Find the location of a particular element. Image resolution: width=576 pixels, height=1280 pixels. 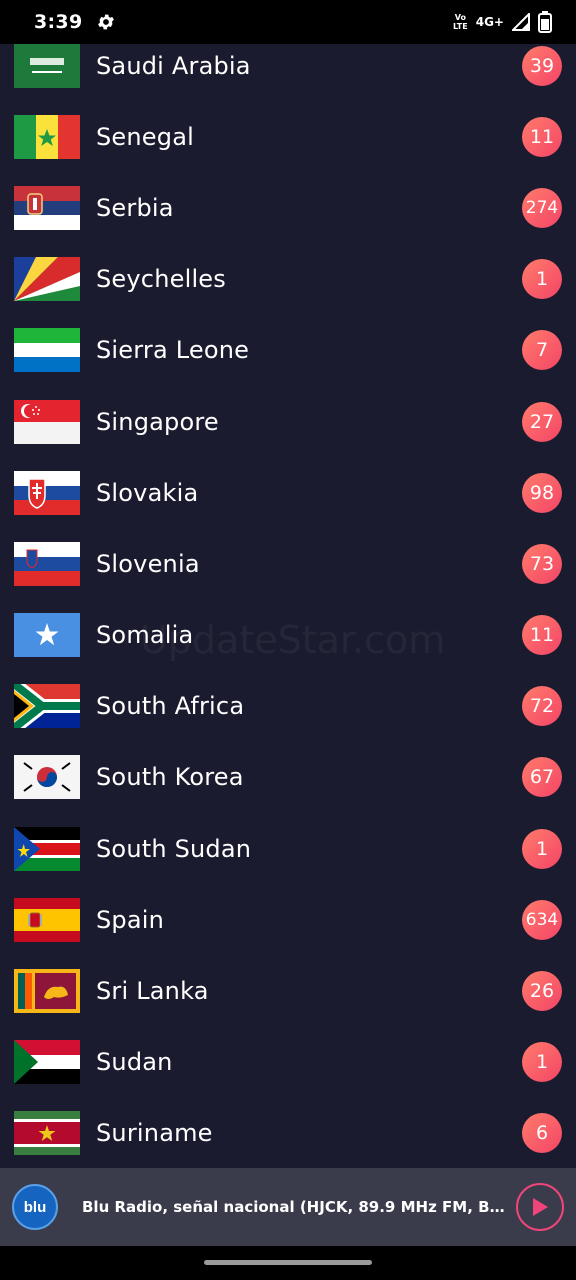

country-name: Spain is located at coordinates (130, 919).